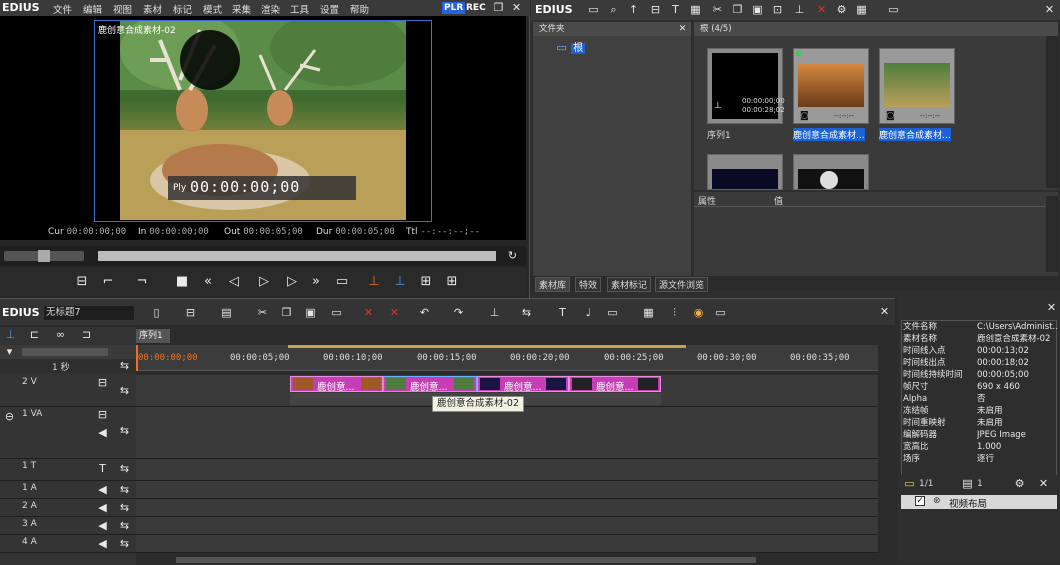  Describe the element at coordinates (674, 313) in the screenshot. I see `mixer-icon: ⫶` at that location.